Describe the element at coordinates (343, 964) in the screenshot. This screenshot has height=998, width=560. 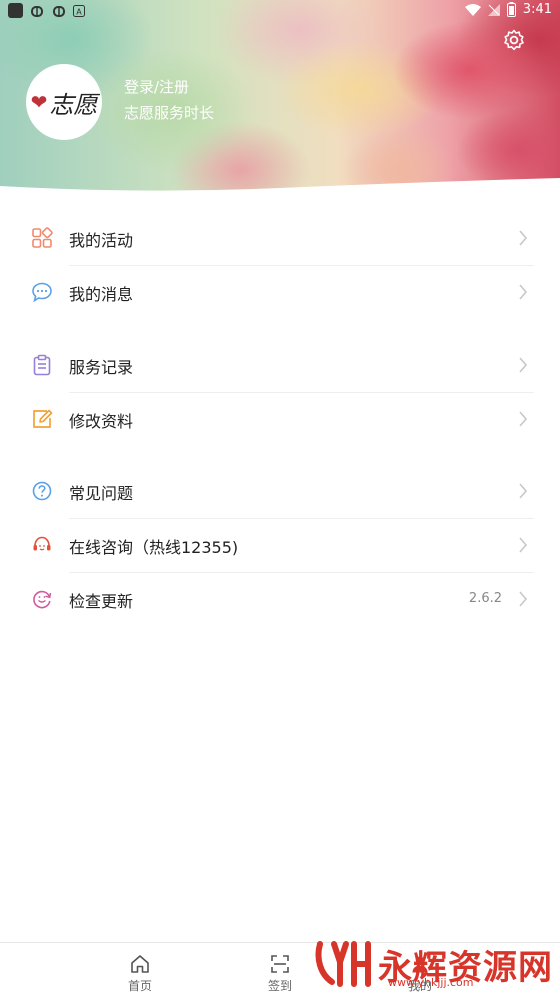
I see `watermark-logo-icon` at that location.